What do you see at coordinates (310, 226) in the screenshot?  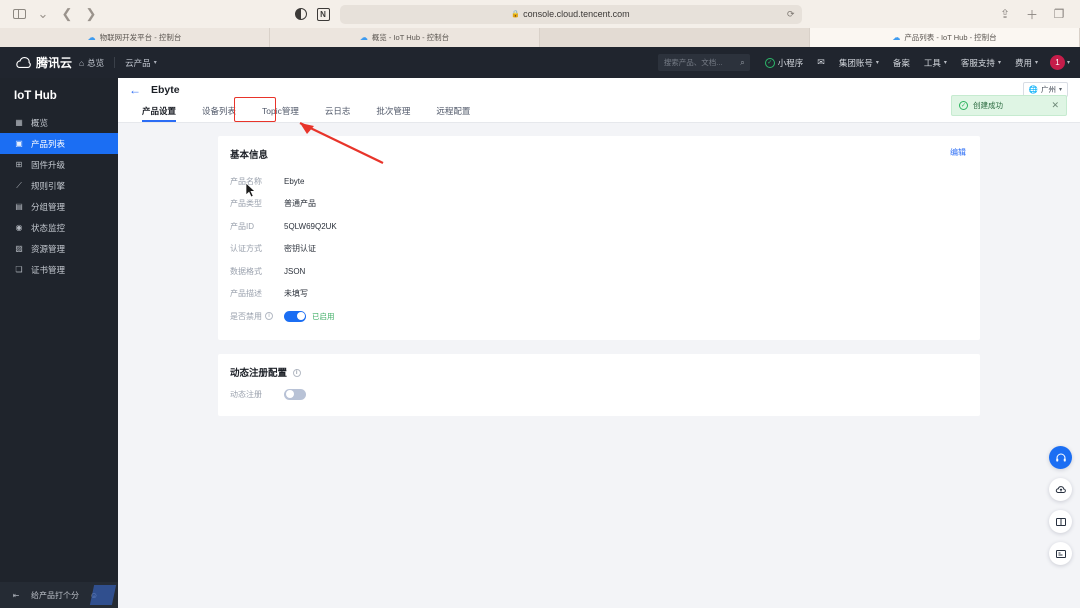 I see `info-value: 5QLW69Q2UK` at bounding box center [310, 226].